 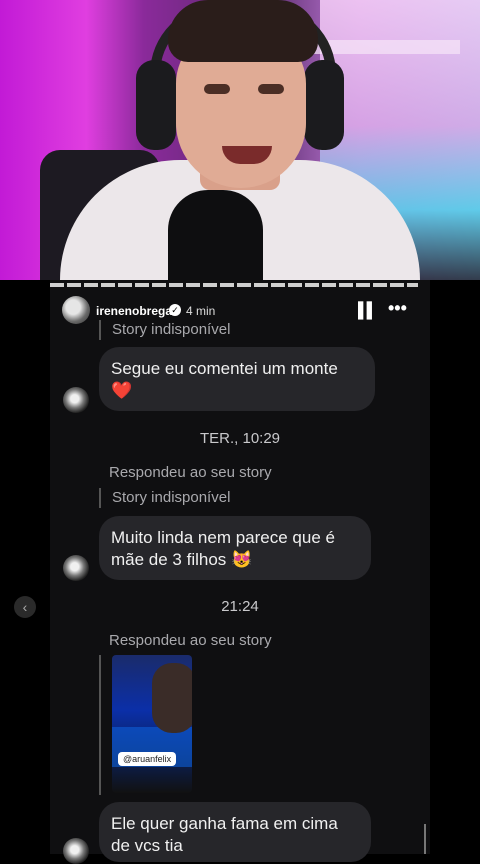 What do you see at coordinates (324, 105) in the screenshot?
I see `headphone-right` at bounding box center [324, 105].